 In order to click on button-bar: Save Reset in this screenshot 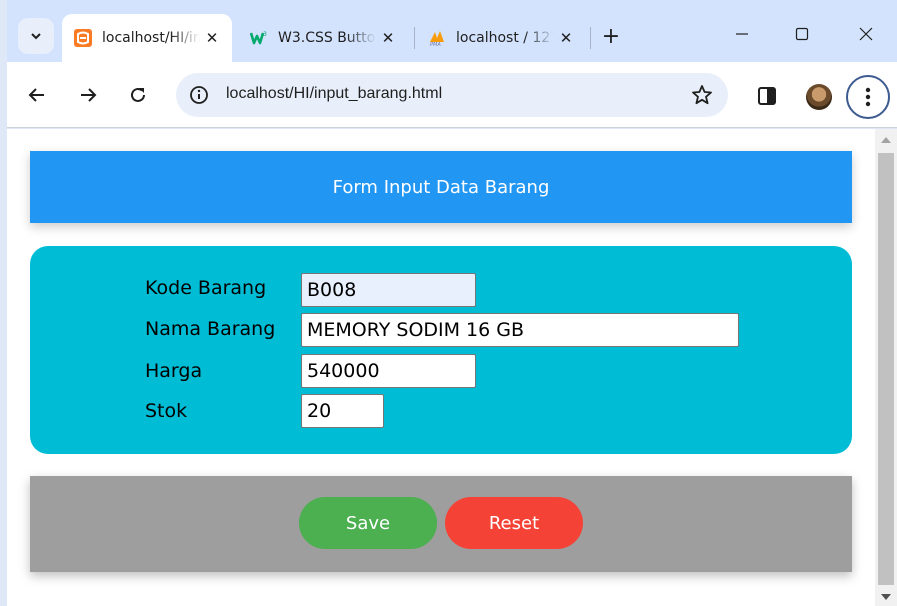, I will do `click(441, 524)`.